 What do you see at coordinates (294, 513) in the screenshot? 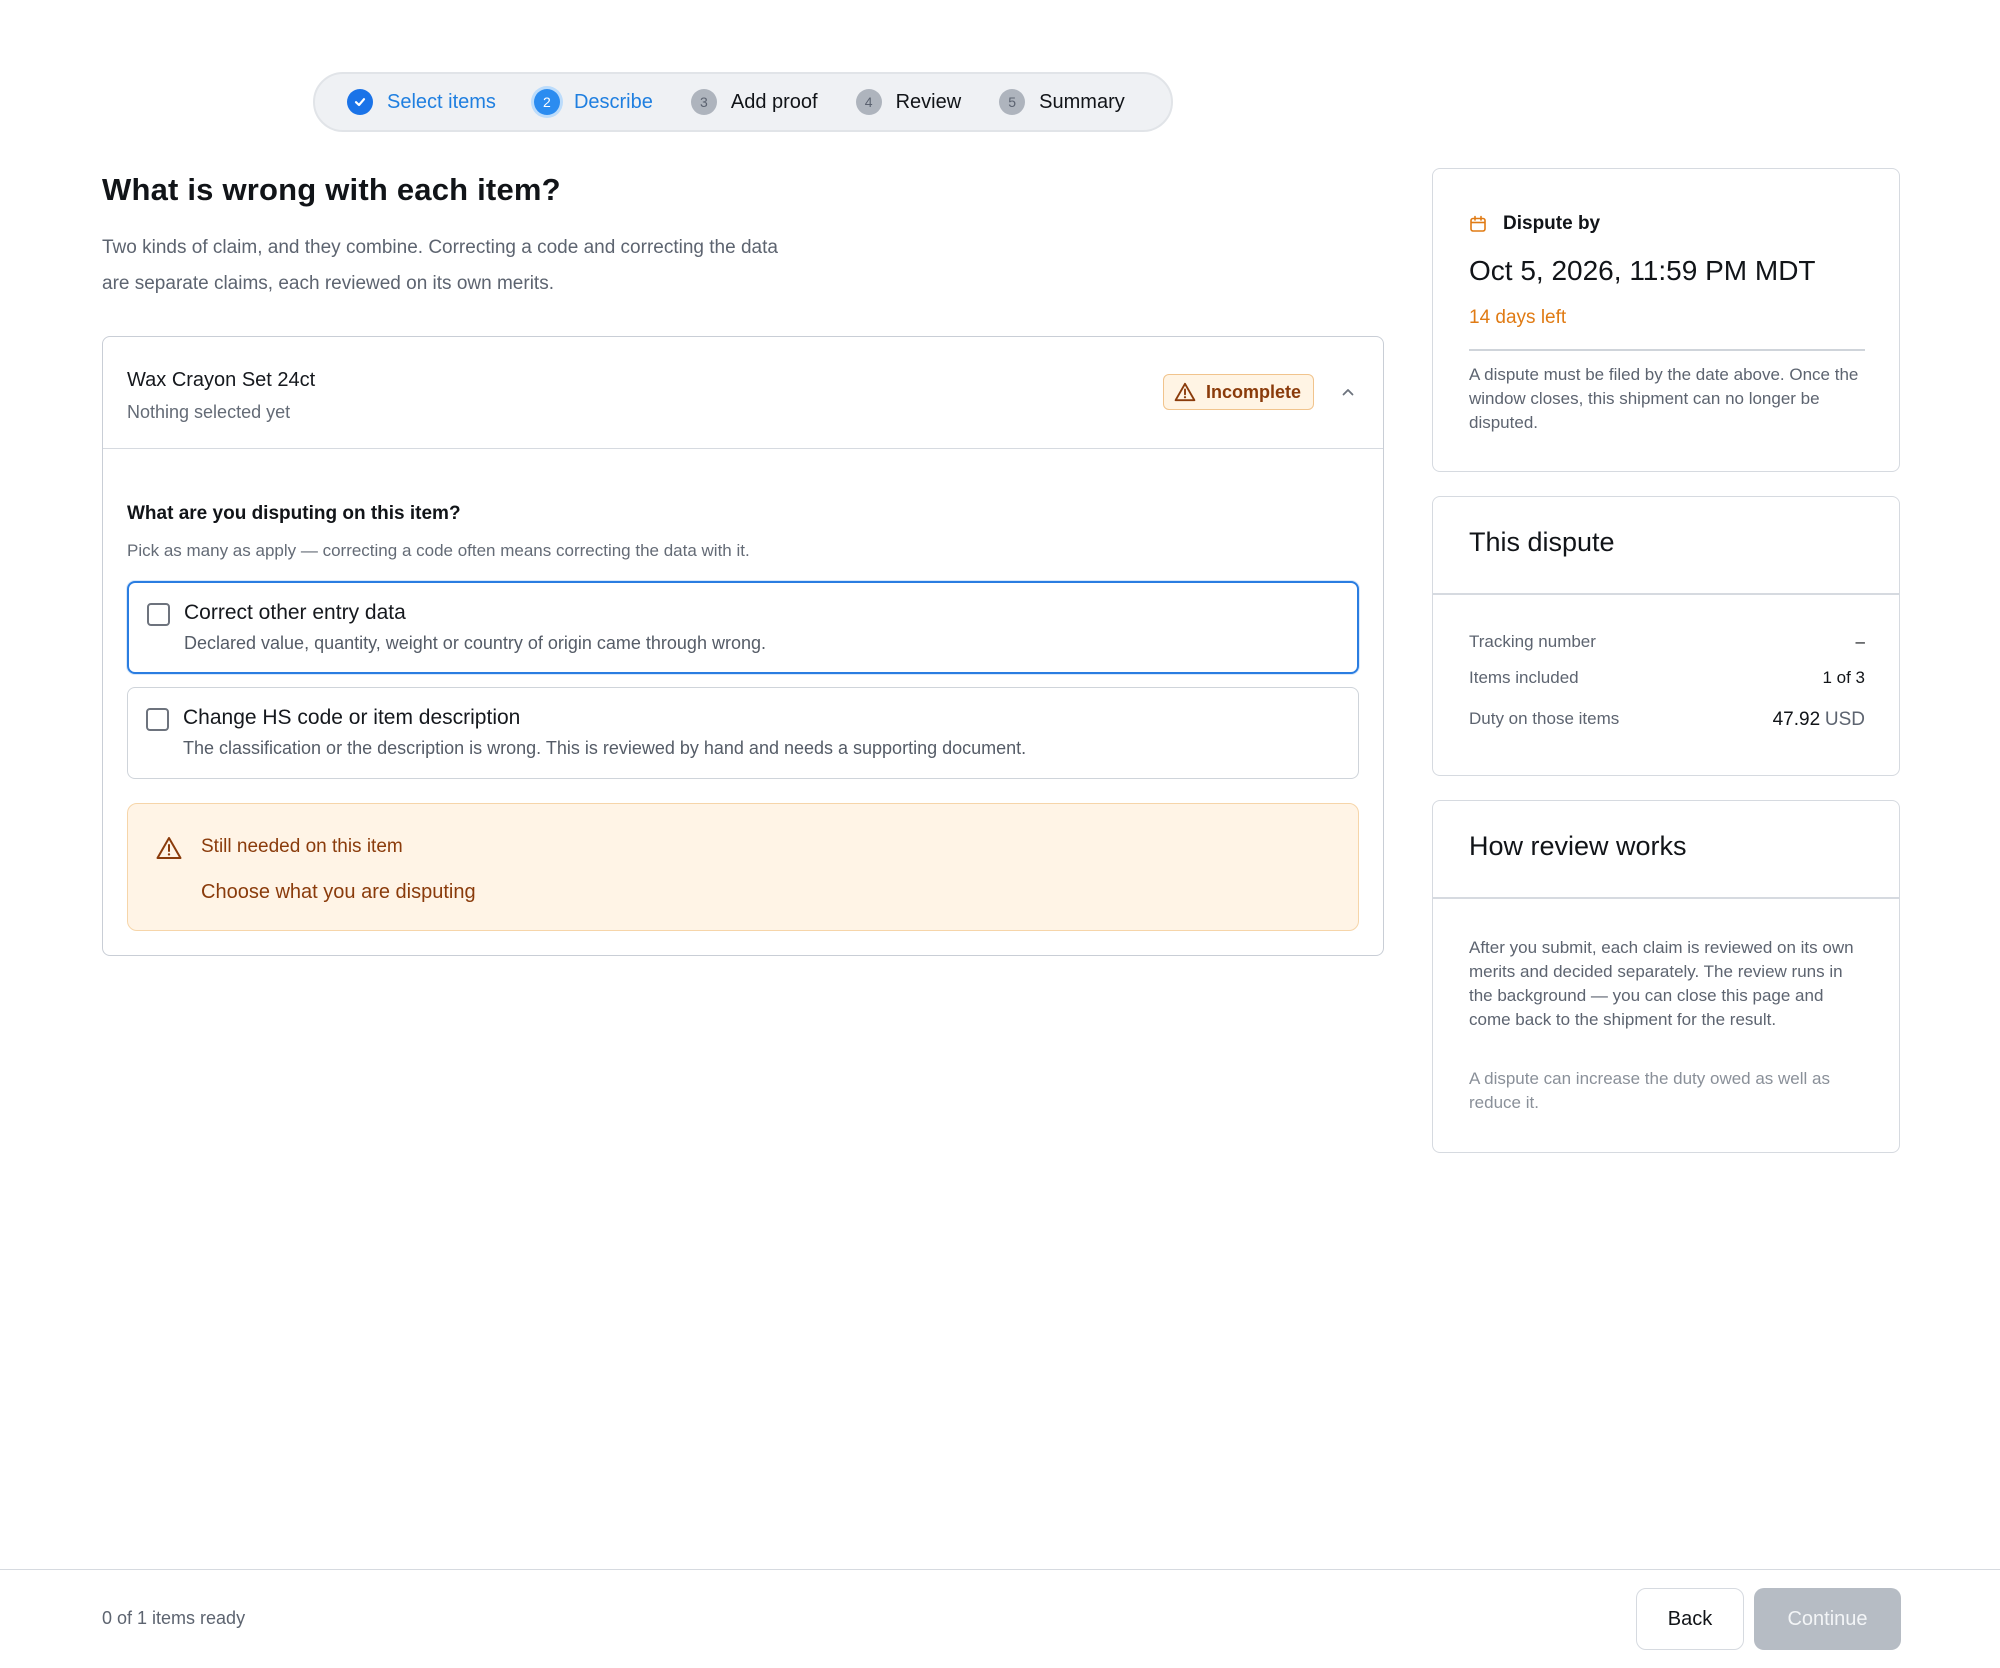
I see `question-title: What are you disputing on this item?` at bounding box center [294, 513].